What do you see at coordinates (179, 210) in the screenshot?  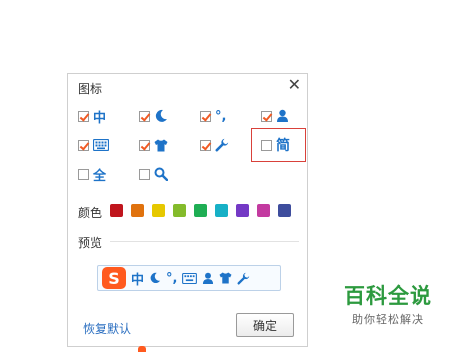 I see `color-swatch-lime` at bounding box center [179, 210].